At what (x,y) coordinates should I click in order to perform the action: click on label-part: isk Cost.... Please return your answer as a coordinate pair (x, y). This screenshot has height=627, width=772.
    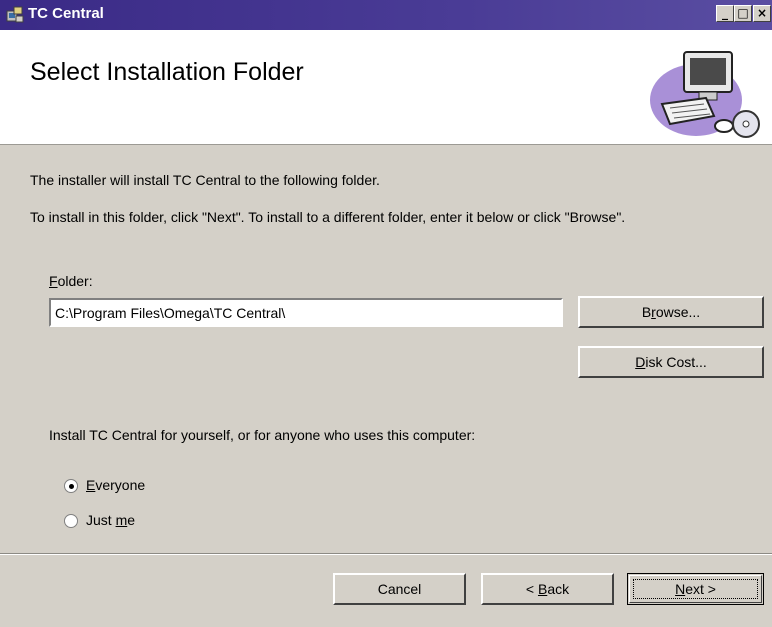
    Looking at the image, I should click on (676, 362).